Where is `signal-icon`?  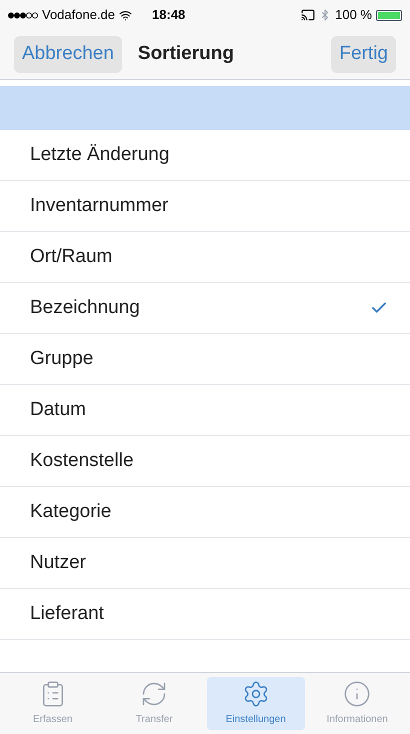 signal-icon is located at coordinates (23, 15).